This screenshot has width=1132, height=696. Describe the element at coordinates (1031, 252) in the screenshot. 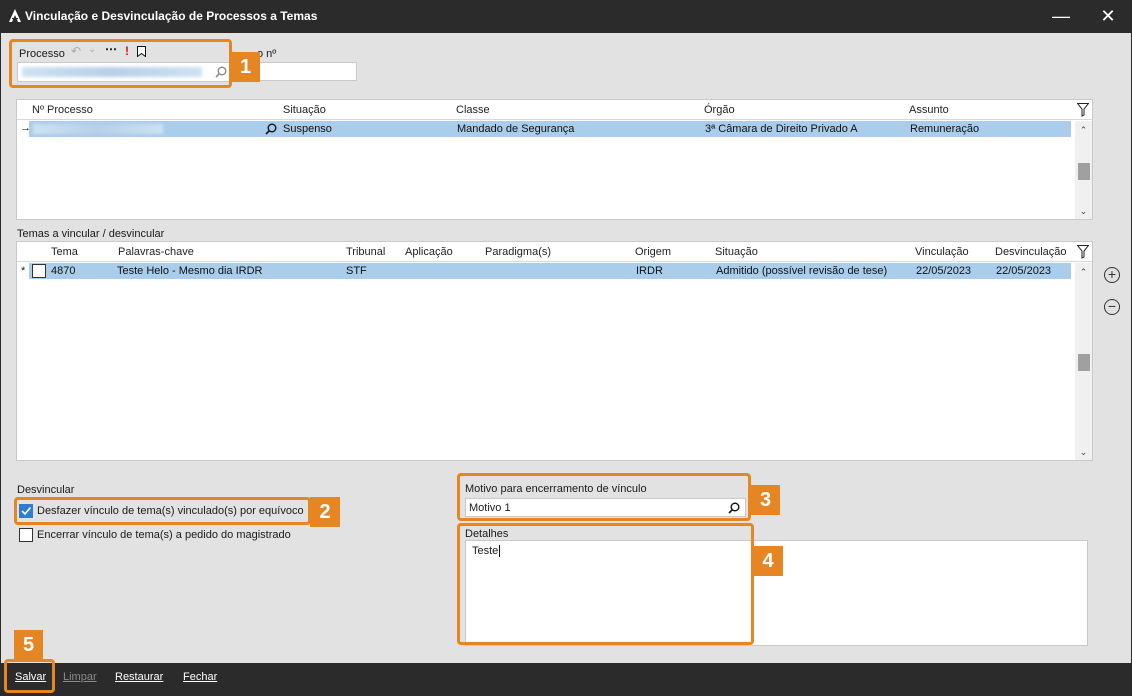

I see `col-desvinculacao: Desvinculação` at that location.